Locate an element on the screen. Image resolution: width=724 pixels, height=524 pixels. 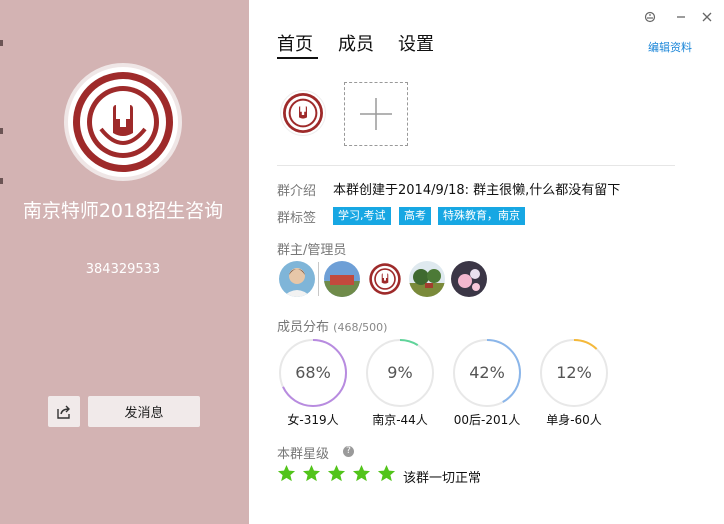
ring-percent: 42% is located at coordinates (487, 372).